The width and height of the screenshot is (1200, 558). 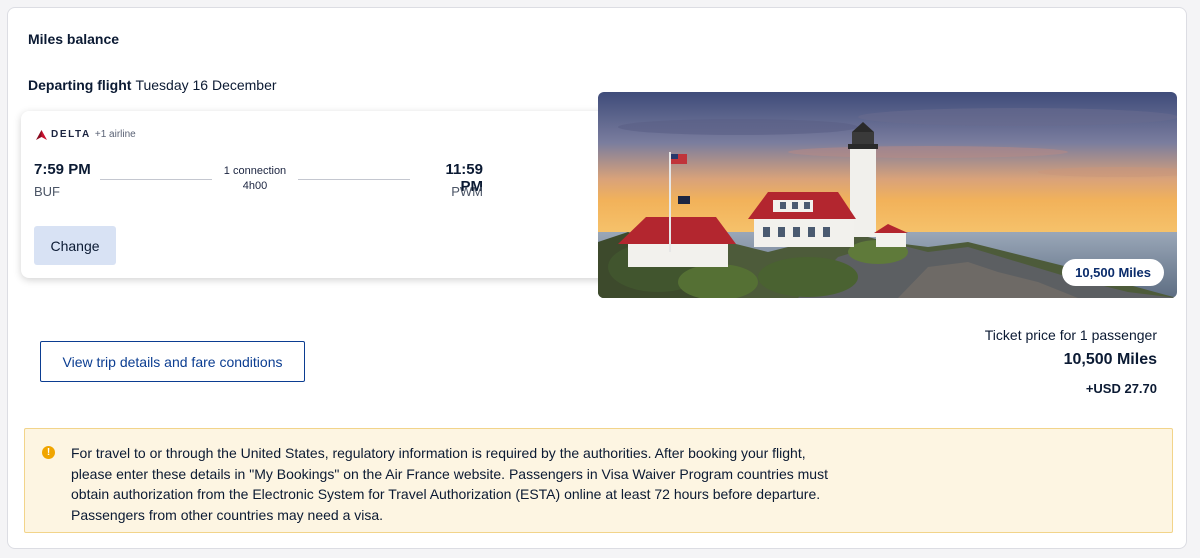 I want to click on extra-airlines: +1 airline, so click(x=115, y=134).